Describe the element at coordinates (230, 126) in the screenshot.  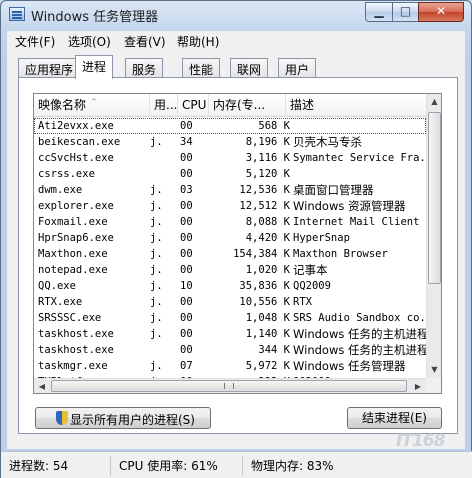
I see `table-row: Ati2evxx.exe 00 568 K` at that location.